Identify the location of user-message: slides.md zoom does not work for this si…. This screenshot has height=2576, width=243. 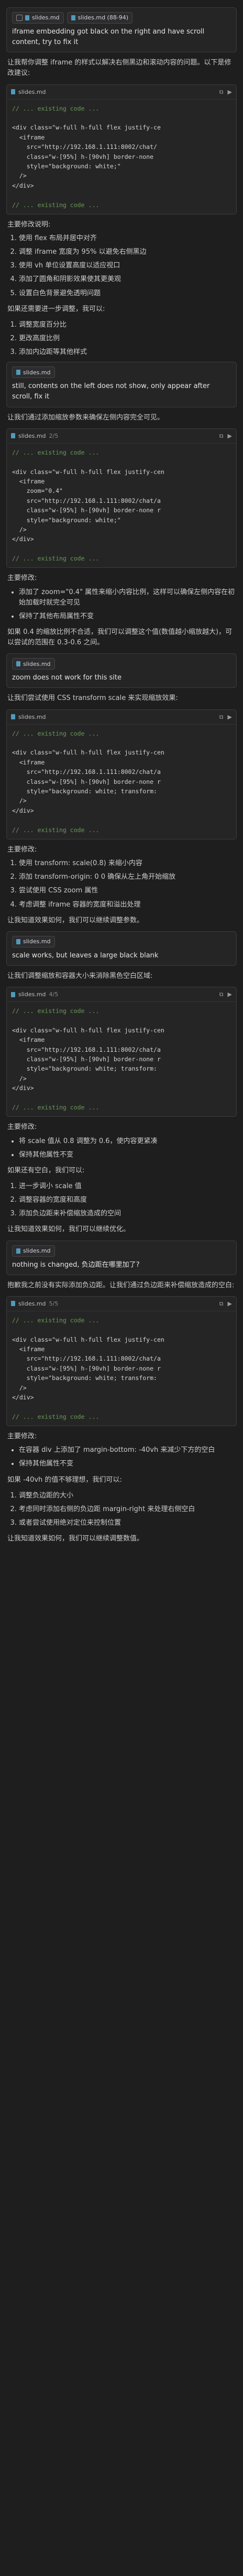
(121, 670).